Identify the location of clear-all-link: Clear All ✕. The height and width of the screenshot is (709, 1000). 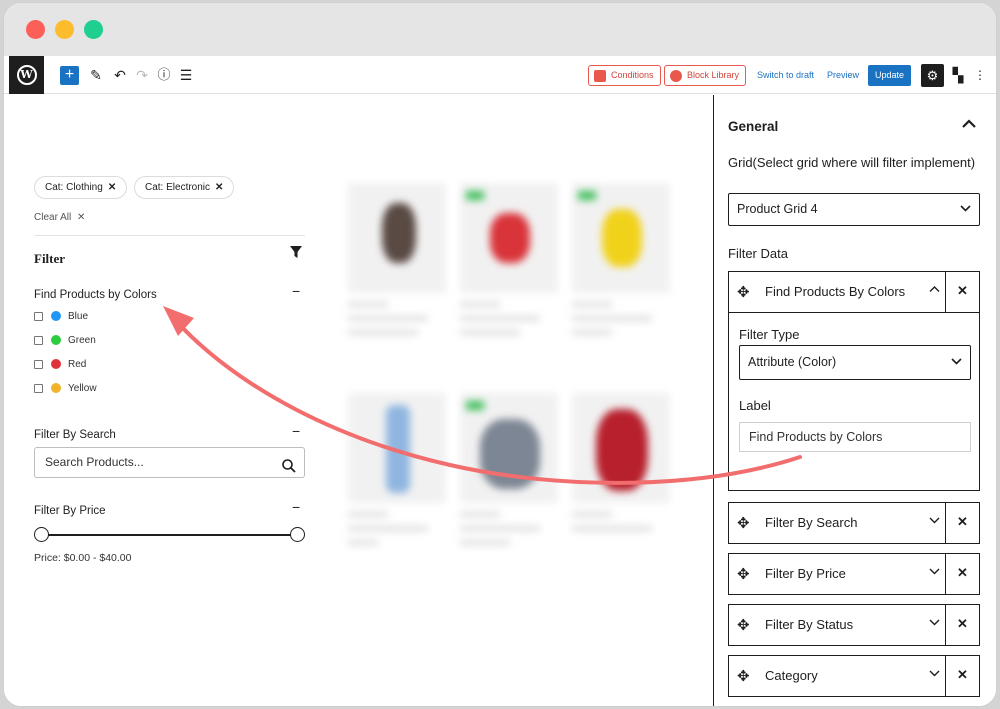
(59, 217).